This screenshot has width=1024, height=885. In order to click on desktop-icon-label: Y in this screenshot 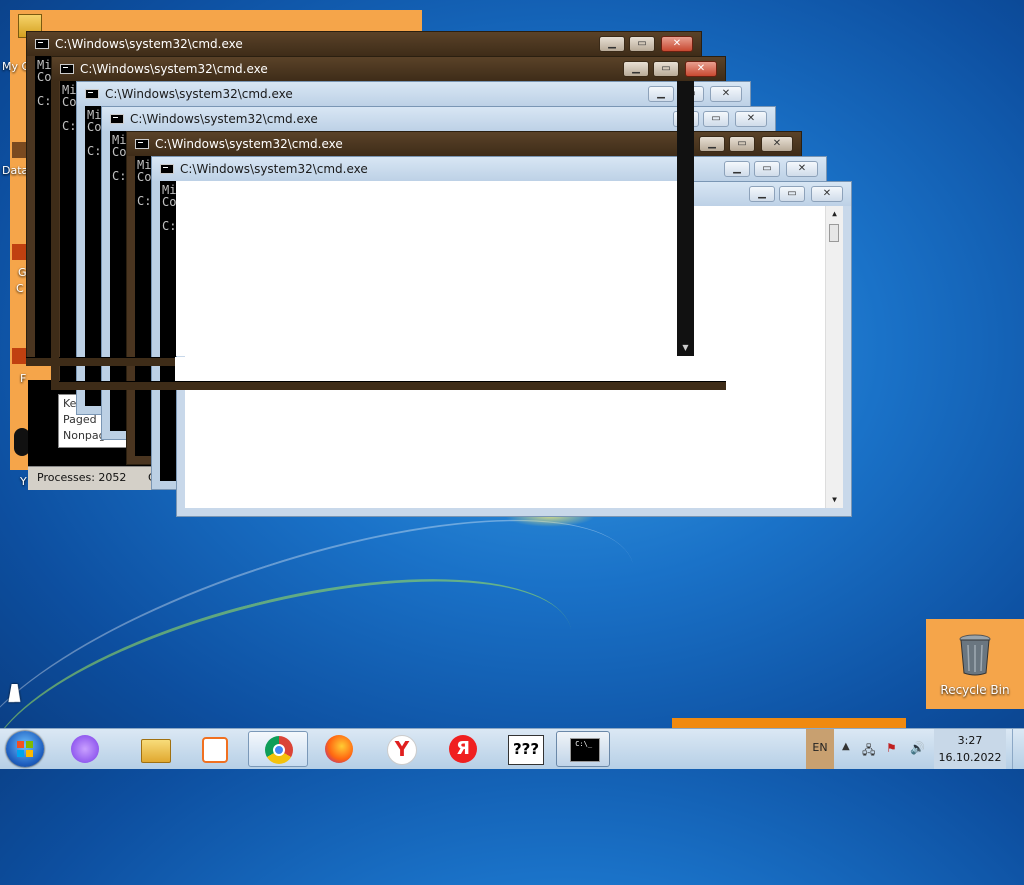, I will do `click(23, 481)`.